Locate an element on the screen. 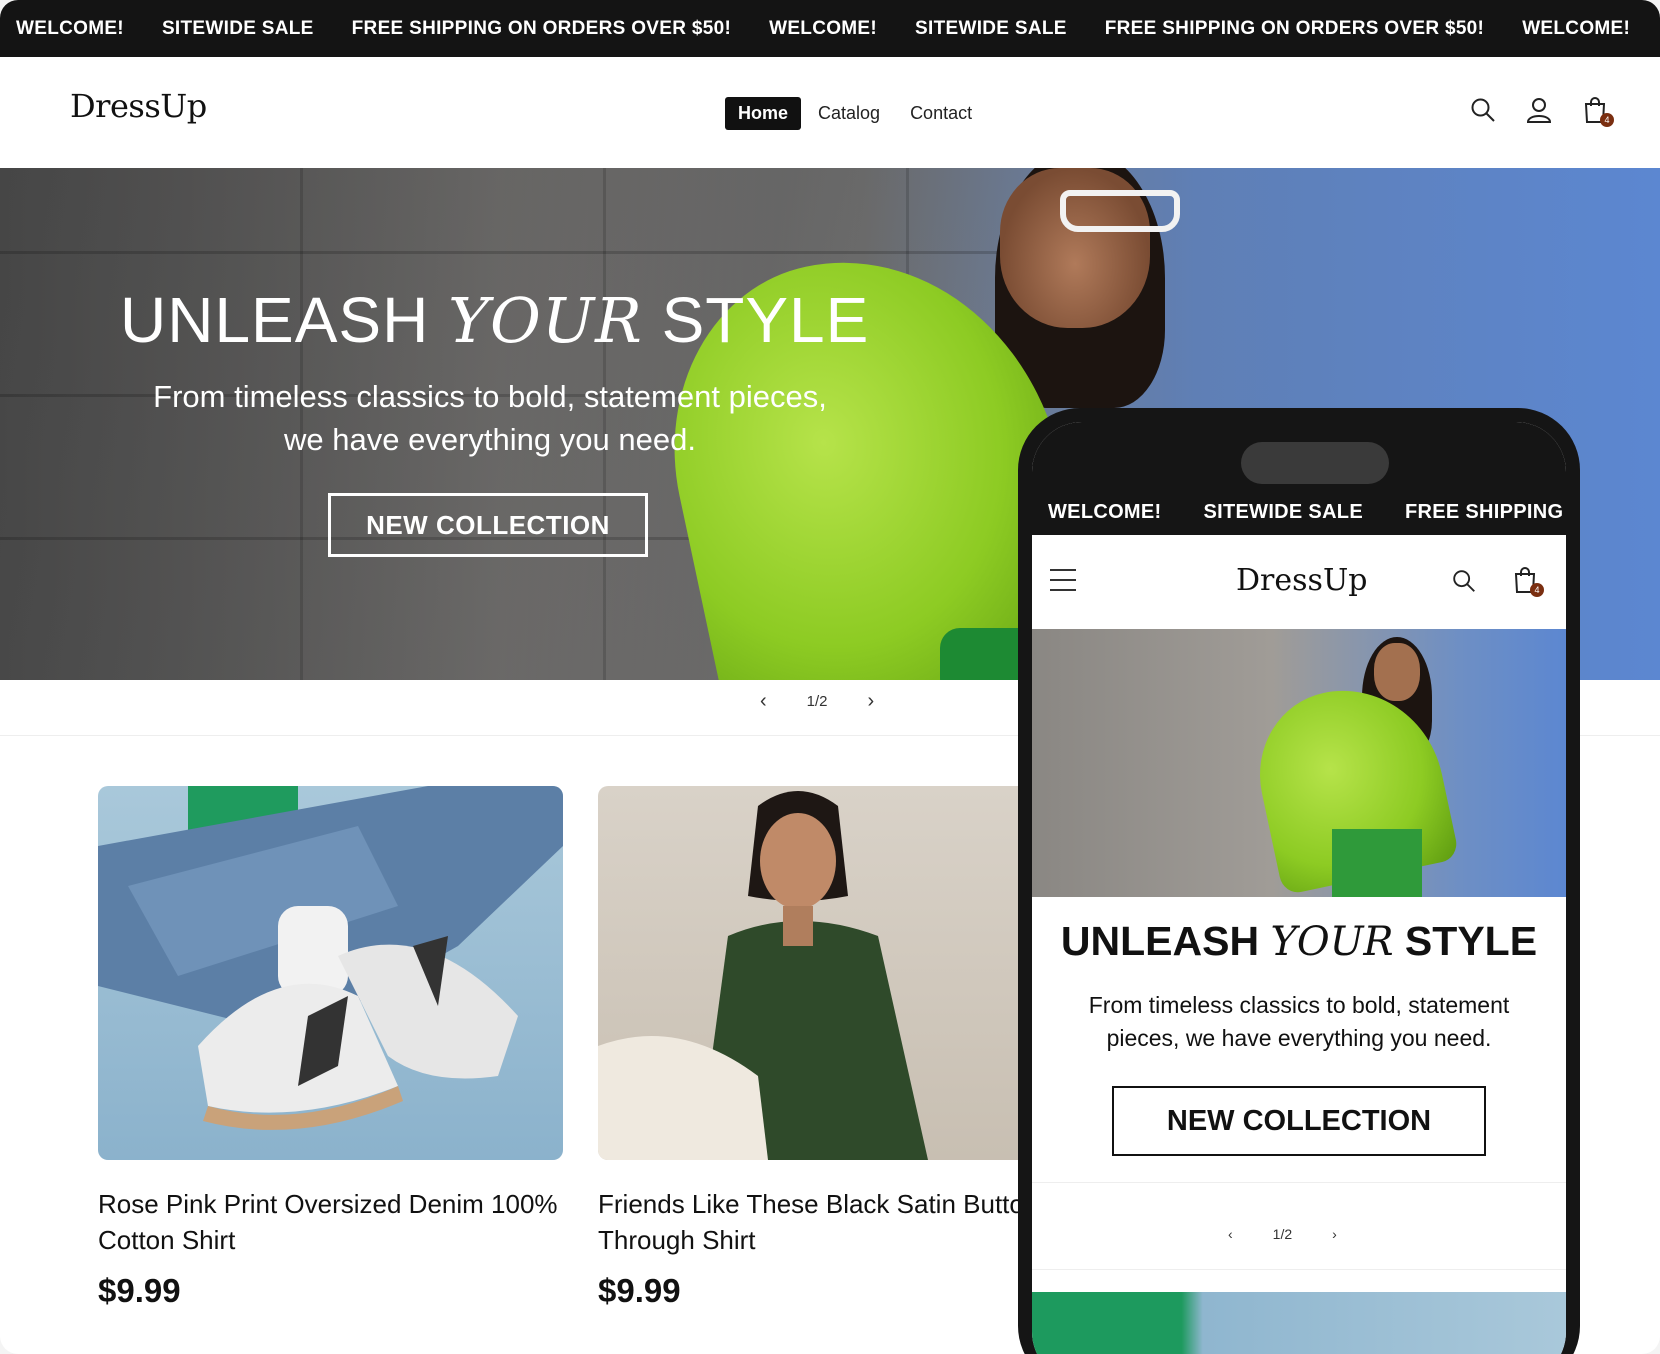  site-header: DressUp Home Catalog Contact 4 is located at coordinates (830, 112).